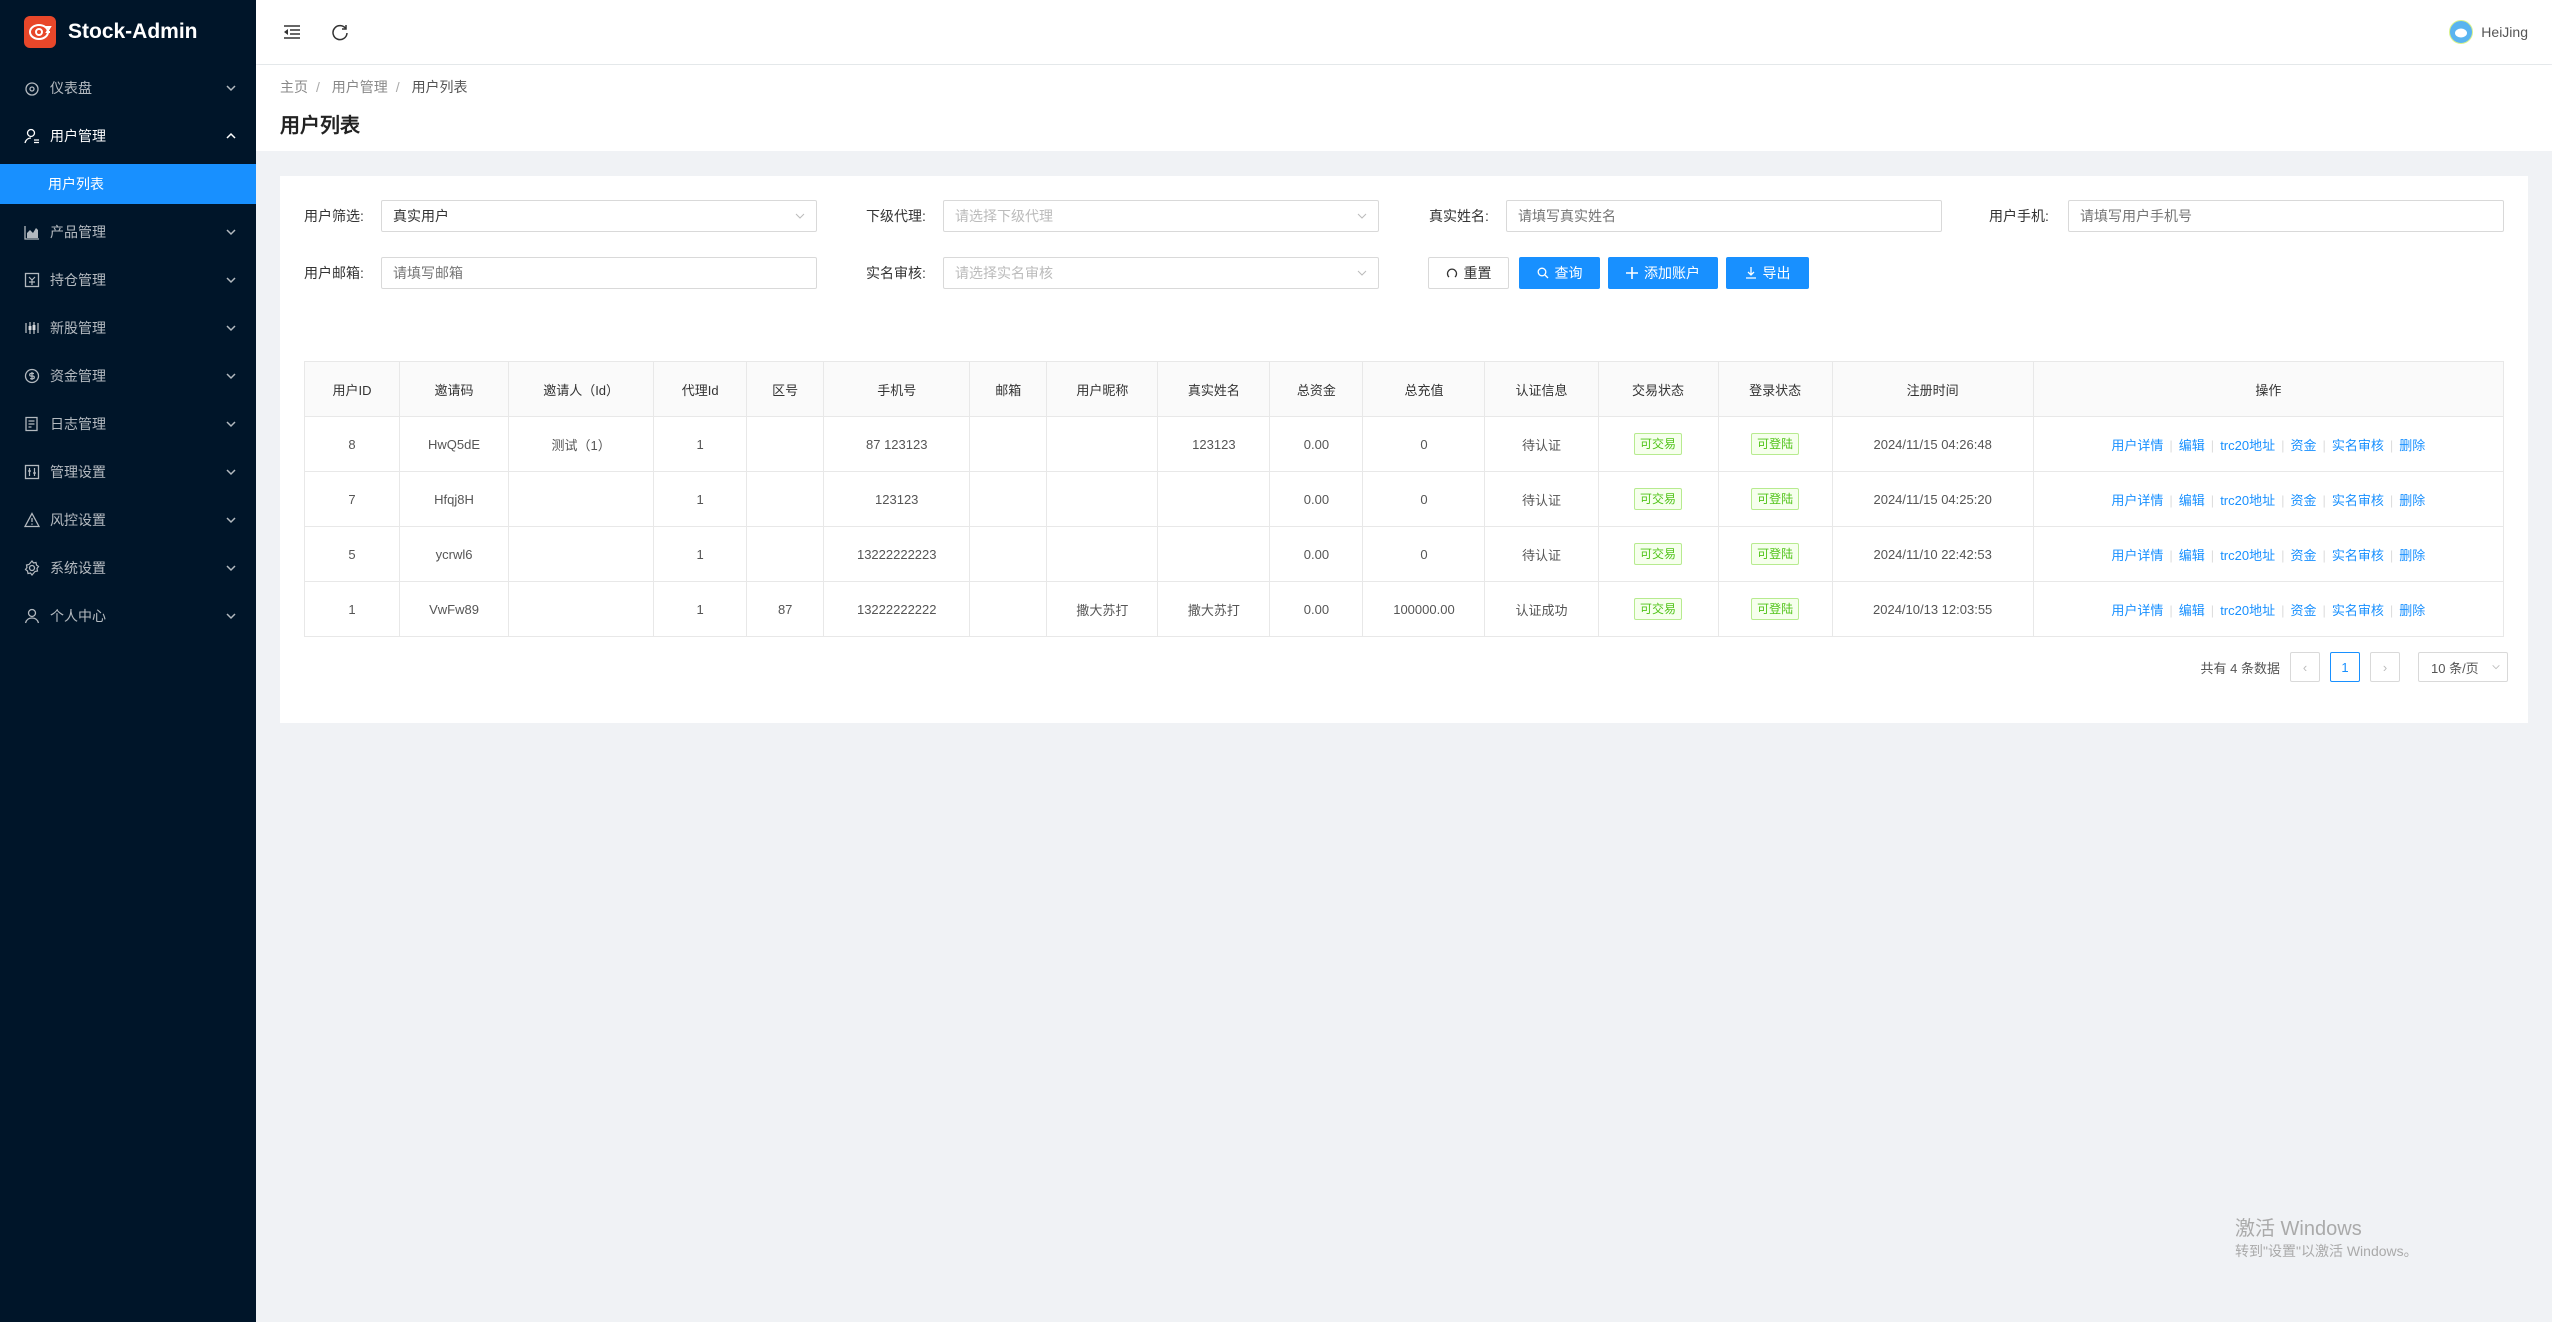 The height and width of the screenshot is (1322, 2552). I want to click on cell: 0, so click(1424, 554).